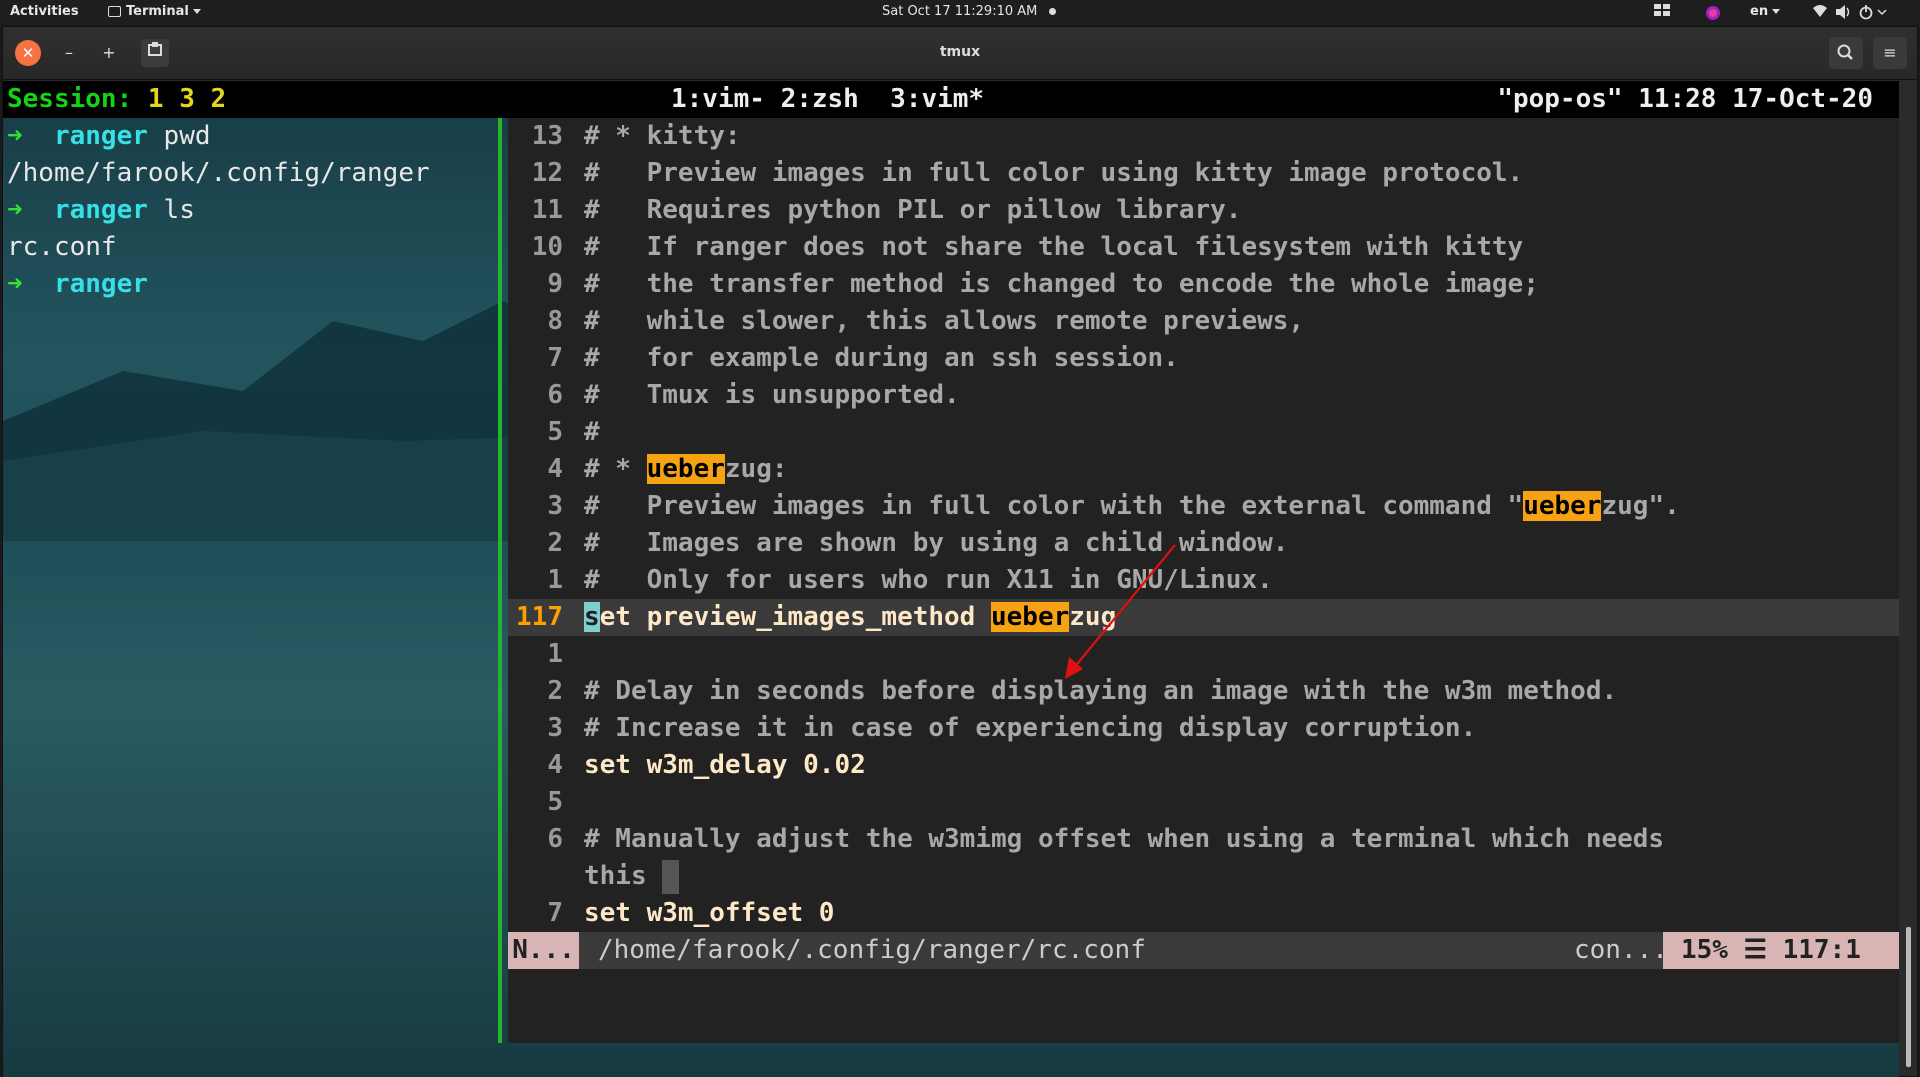 The height and width of the screenshot is (1077, 1920). Describe the element at coordinates (671, 876) in the screenshot. I see `wrap-cursor-block` at that location.